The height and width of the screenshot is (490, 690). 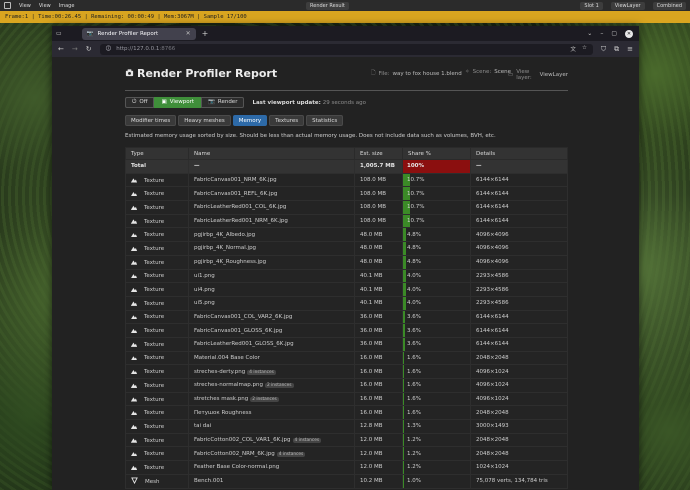 What do you see at coordinates (467, 72) in the screenshot?
I see `scene-icon: ✧` at bounding box center [467, 72].